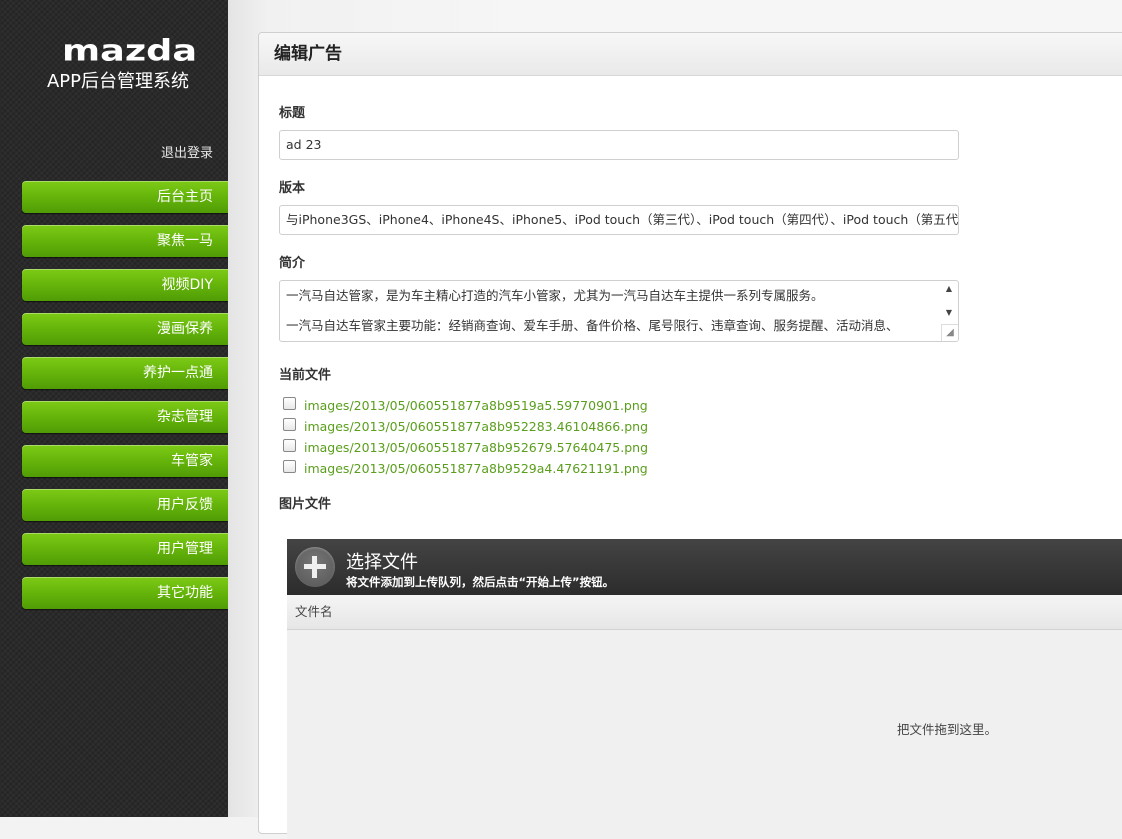  Describe the element at coordinates (125, 197) in the screenshot. I see `sidebar-item-home: 后台主页` at that location.